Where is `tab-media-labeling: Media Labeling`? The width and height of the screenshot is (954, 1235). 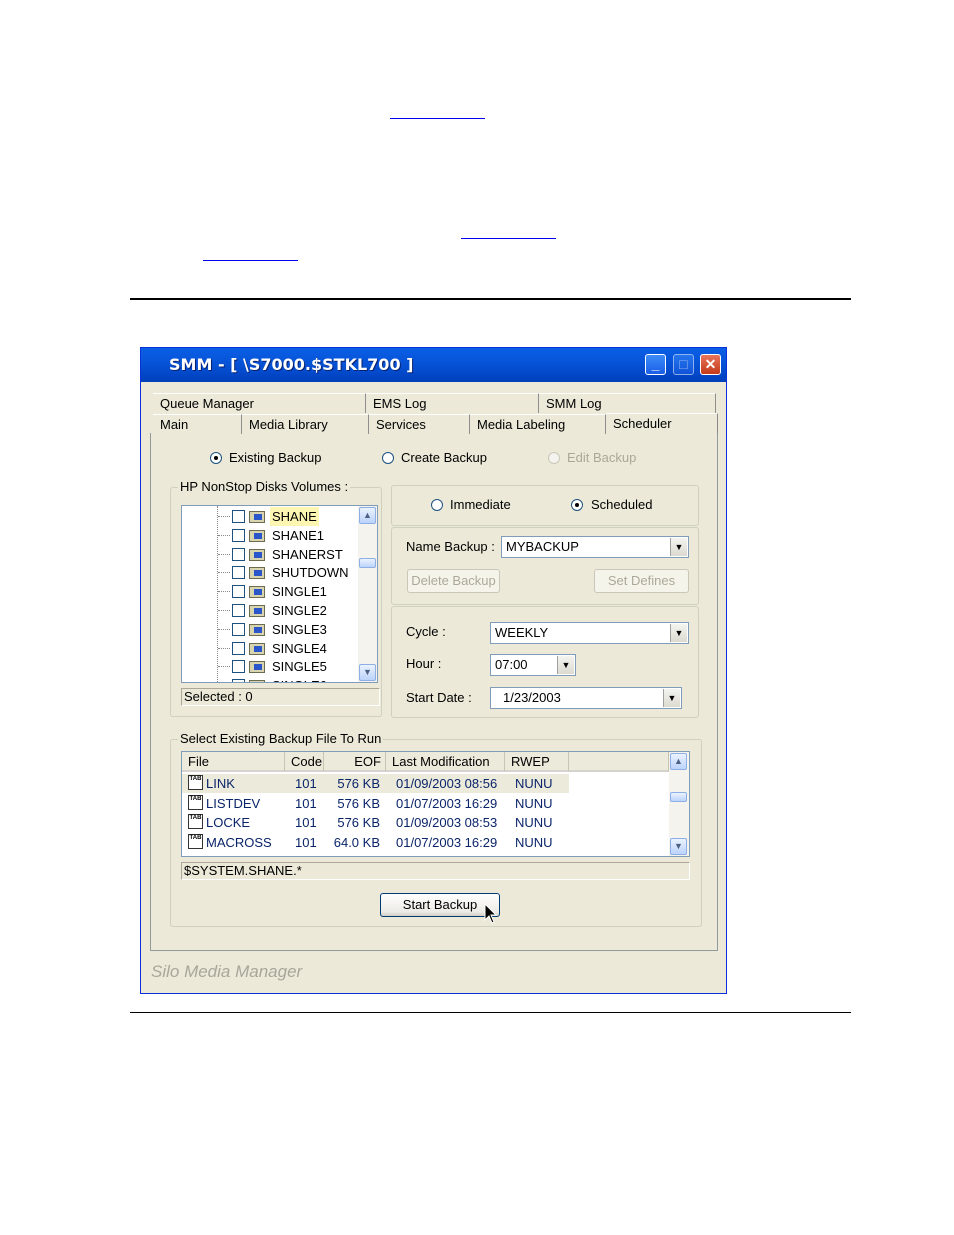 tab-media-labeling: Media Labeling is located at coordinates (538, 424).